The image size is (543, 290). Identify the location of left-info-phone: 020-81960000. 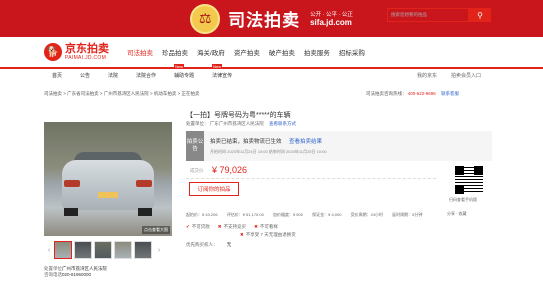
(77, 274).